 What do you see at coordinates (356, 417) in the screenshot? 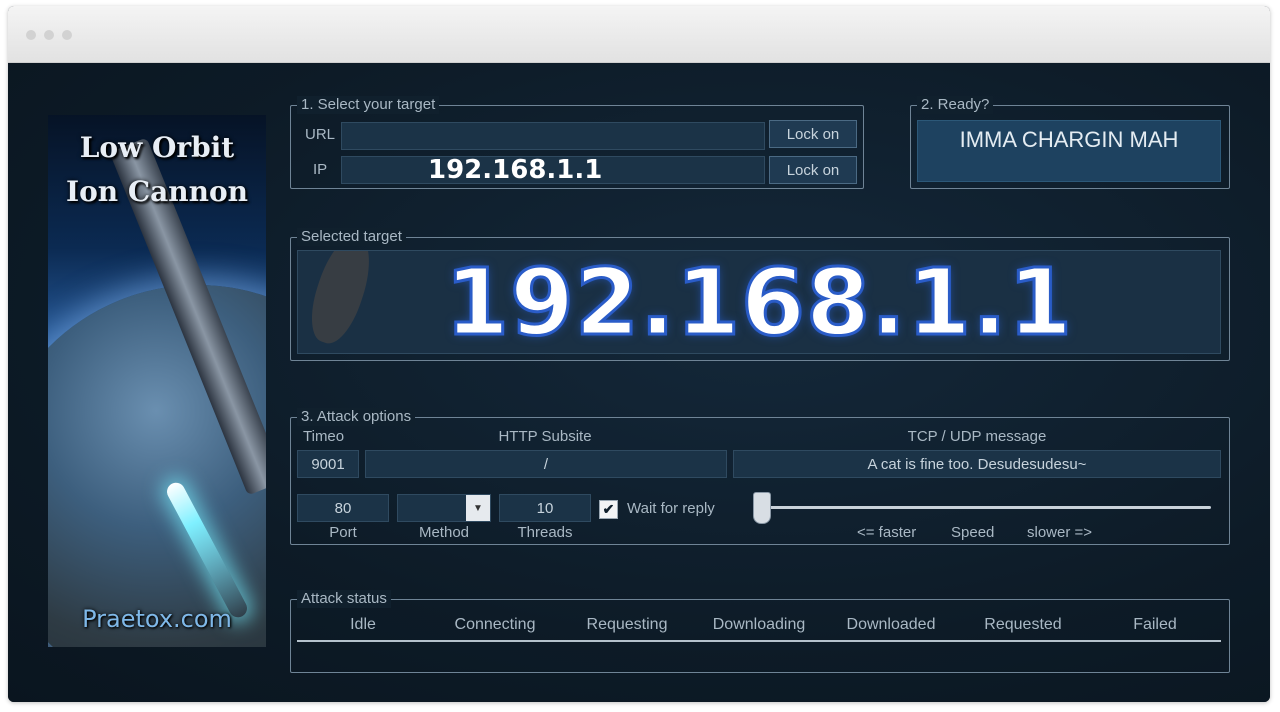
I see `attack-options-legend: 3. Attack options` at bounding box center [356, 417].